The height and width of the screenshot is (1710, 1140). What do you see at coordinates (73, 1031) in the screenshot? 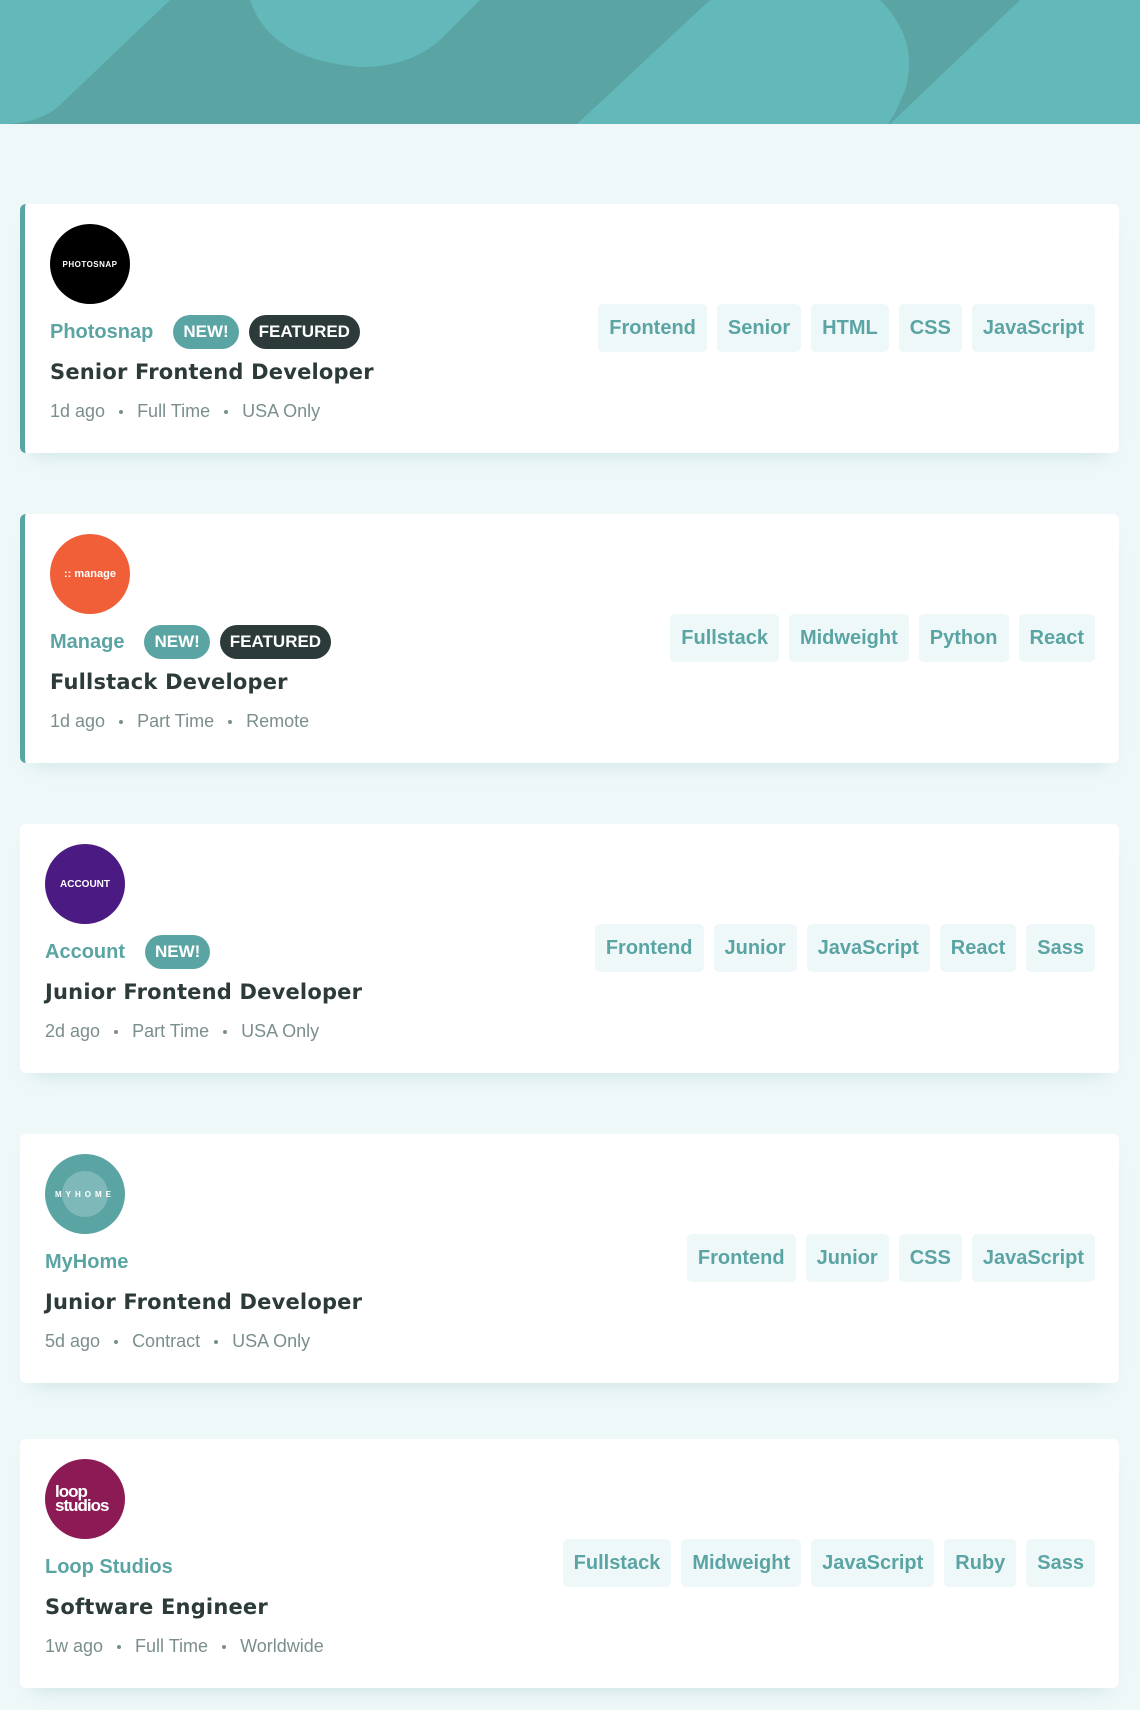
I see `posted-at: 2d ago` at bounding box center [73, 1031].